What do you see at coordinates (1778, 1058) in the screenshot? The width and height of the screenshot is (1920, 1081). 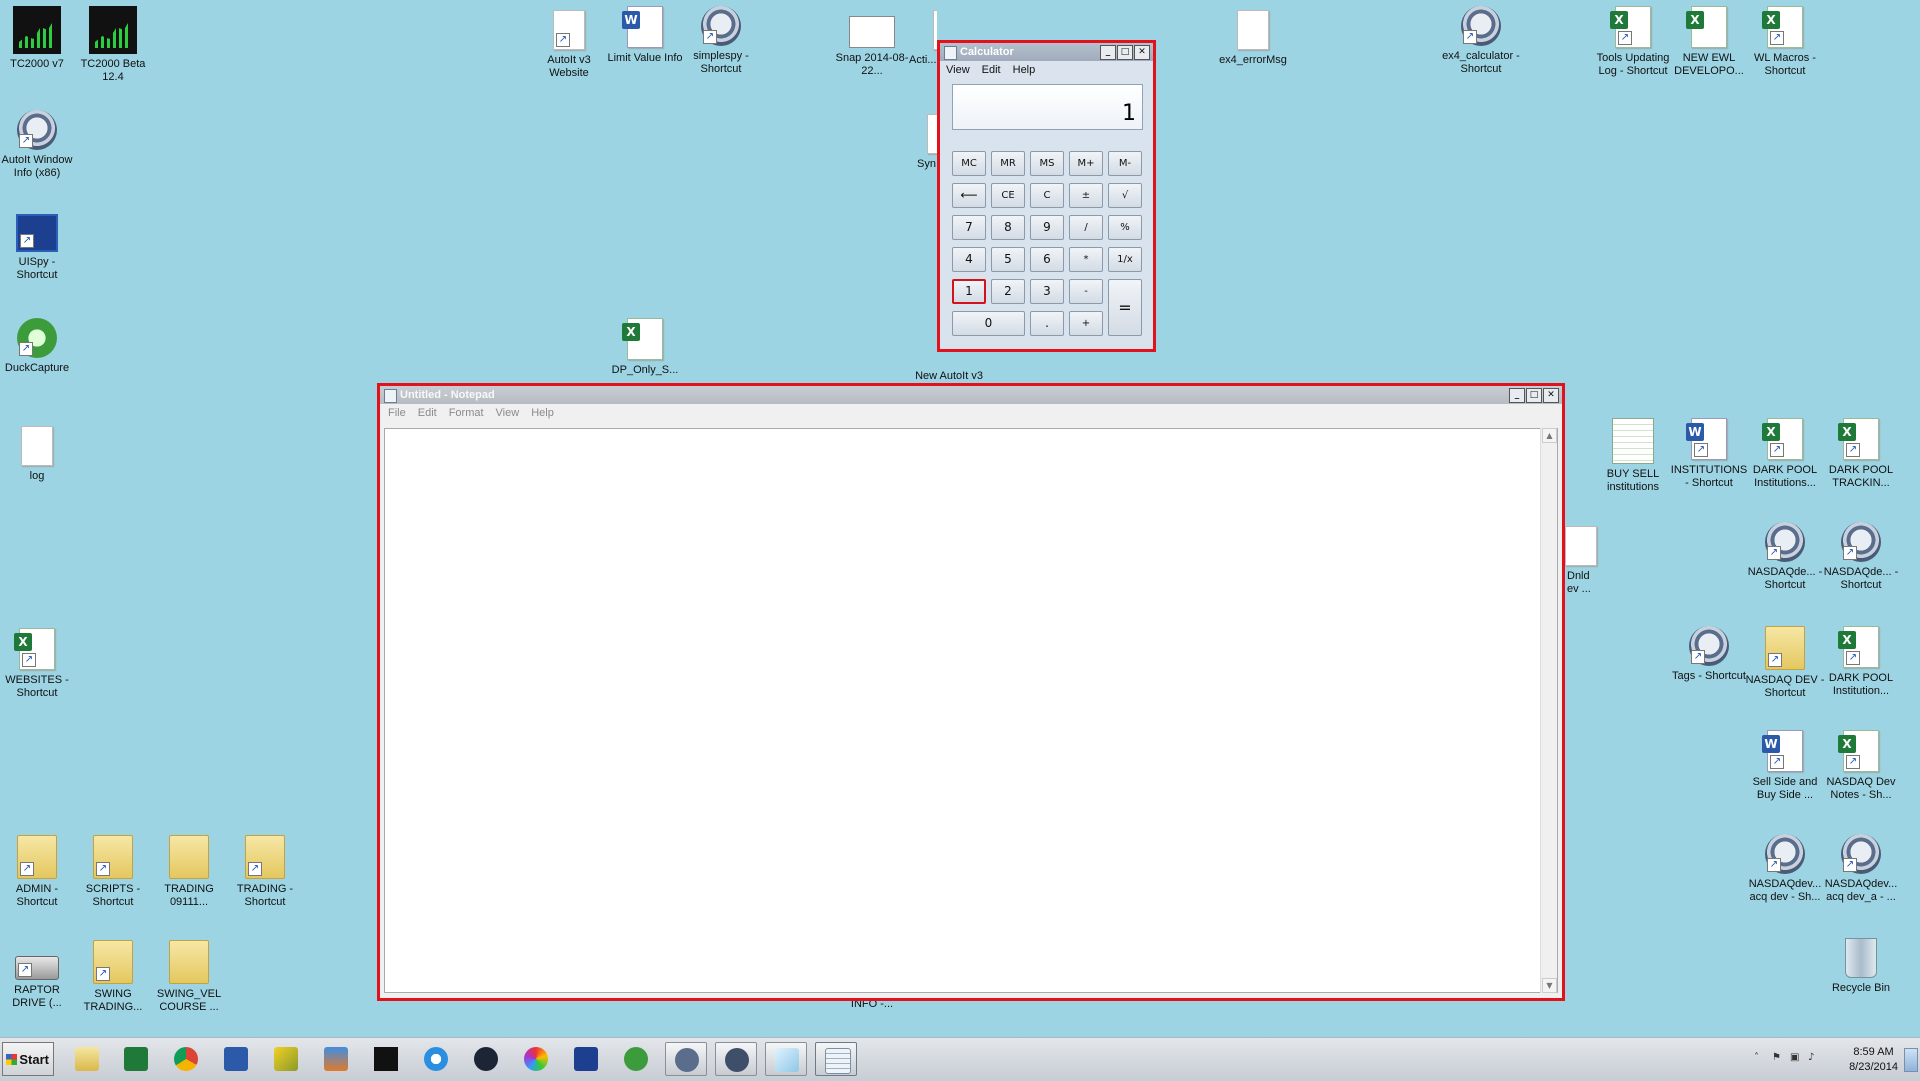 I see `action-center-icon: ⚑` at bounding box center [1778, 1058].